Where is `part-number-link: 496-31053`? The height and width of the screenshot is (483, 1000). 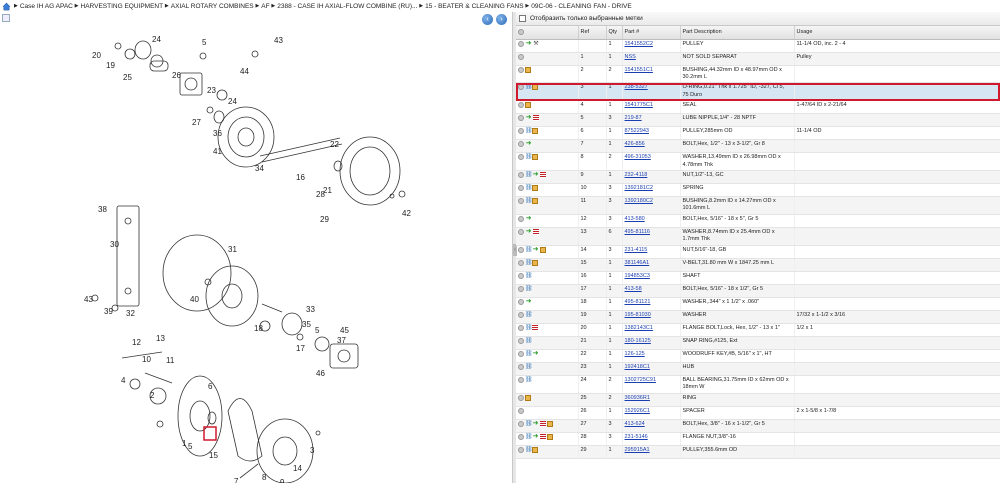
part-number-link: 496-31053 is located at coordinates (638, 157).